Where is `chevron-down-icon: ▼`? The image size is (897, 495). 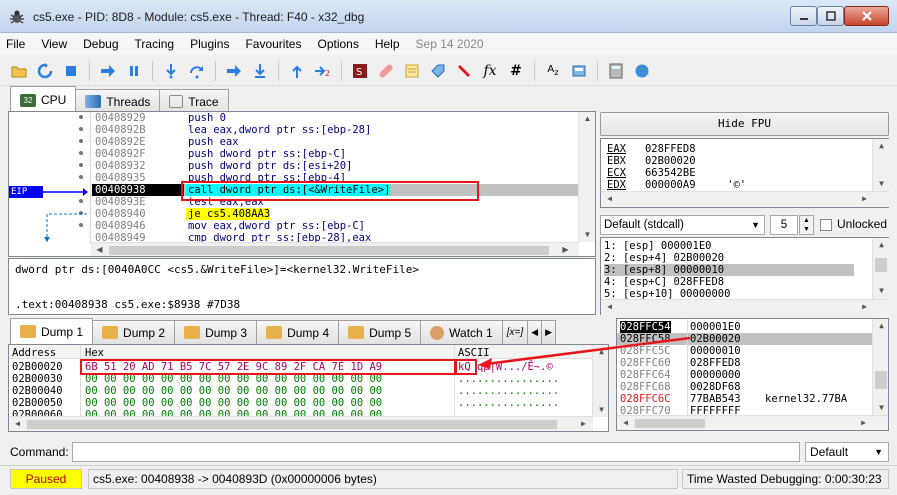 chevron-down-icon: ▼ is located at coordinates (878, 452).